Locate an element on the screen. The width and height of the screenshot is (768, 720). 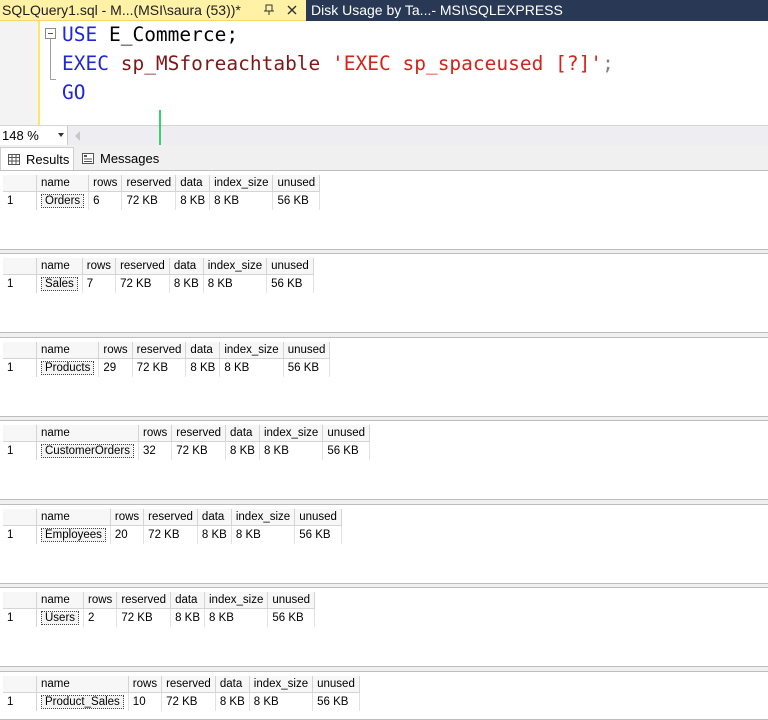
cell-rows: 29 is located at coordinates (115, 367).